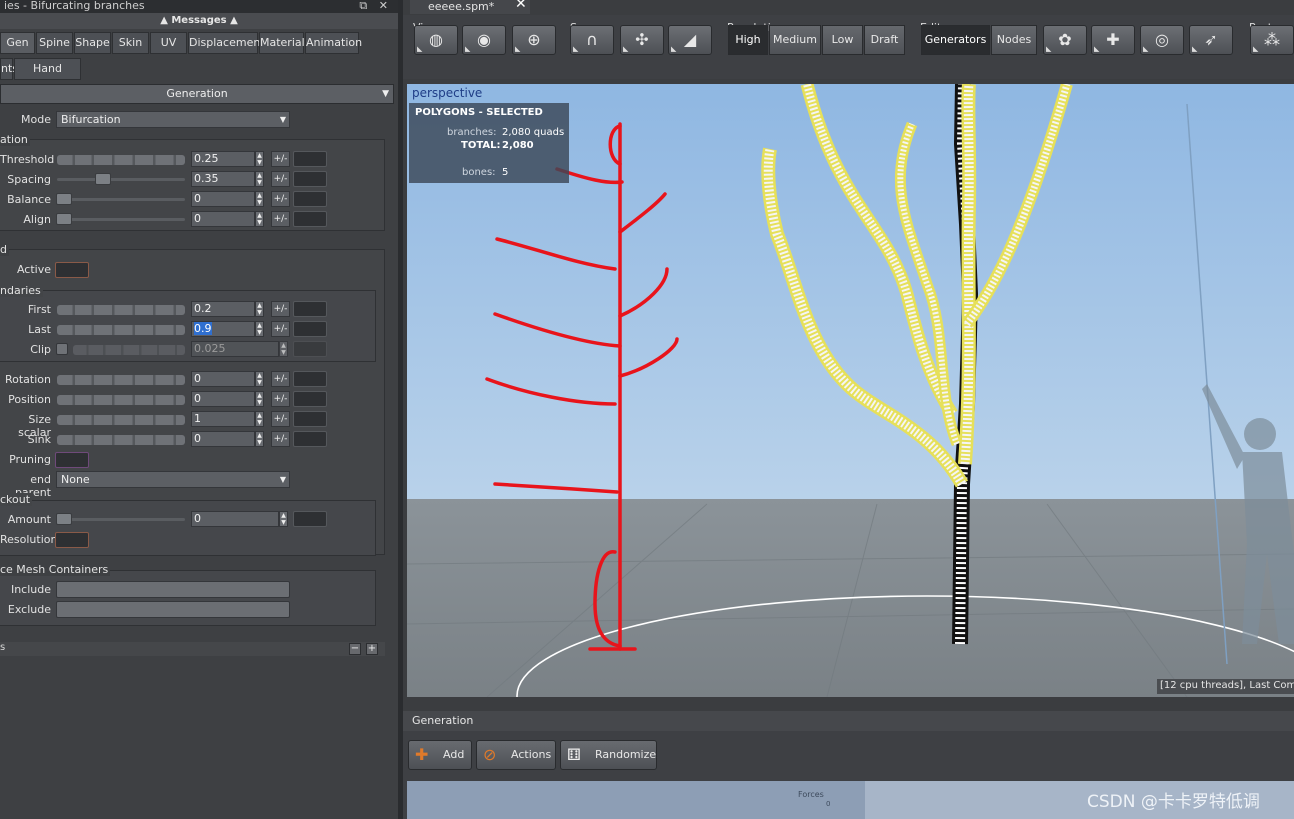 Image resolution: width=1294 pixels, height=819 pixels. I want to click on resolution-low-button: Low, so click(842, 40).